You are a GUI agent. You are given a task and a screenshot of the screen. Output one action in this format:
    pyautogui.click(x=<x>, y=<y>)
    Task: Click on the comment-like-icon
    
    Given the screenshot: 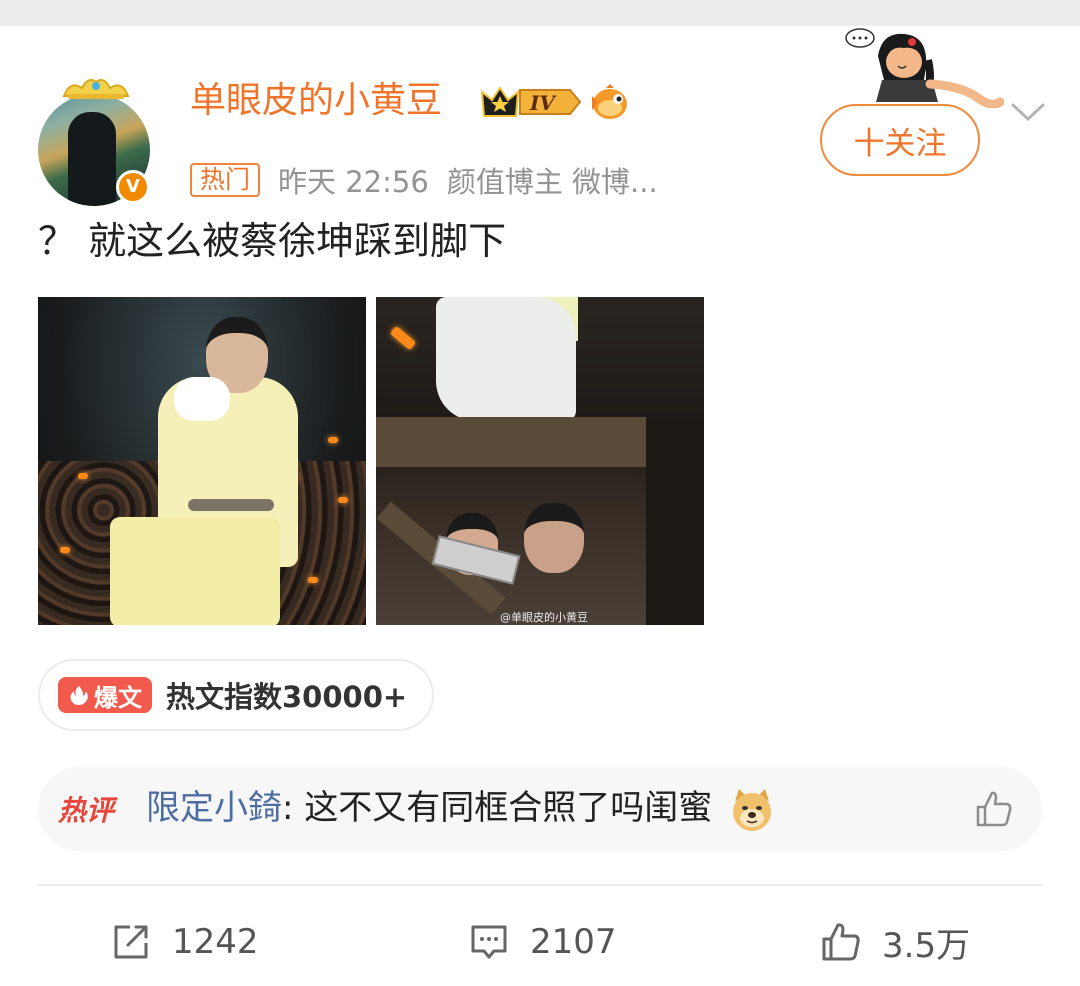 What is the action you would take?
    pyautogui.click(x=994, y=809)
    